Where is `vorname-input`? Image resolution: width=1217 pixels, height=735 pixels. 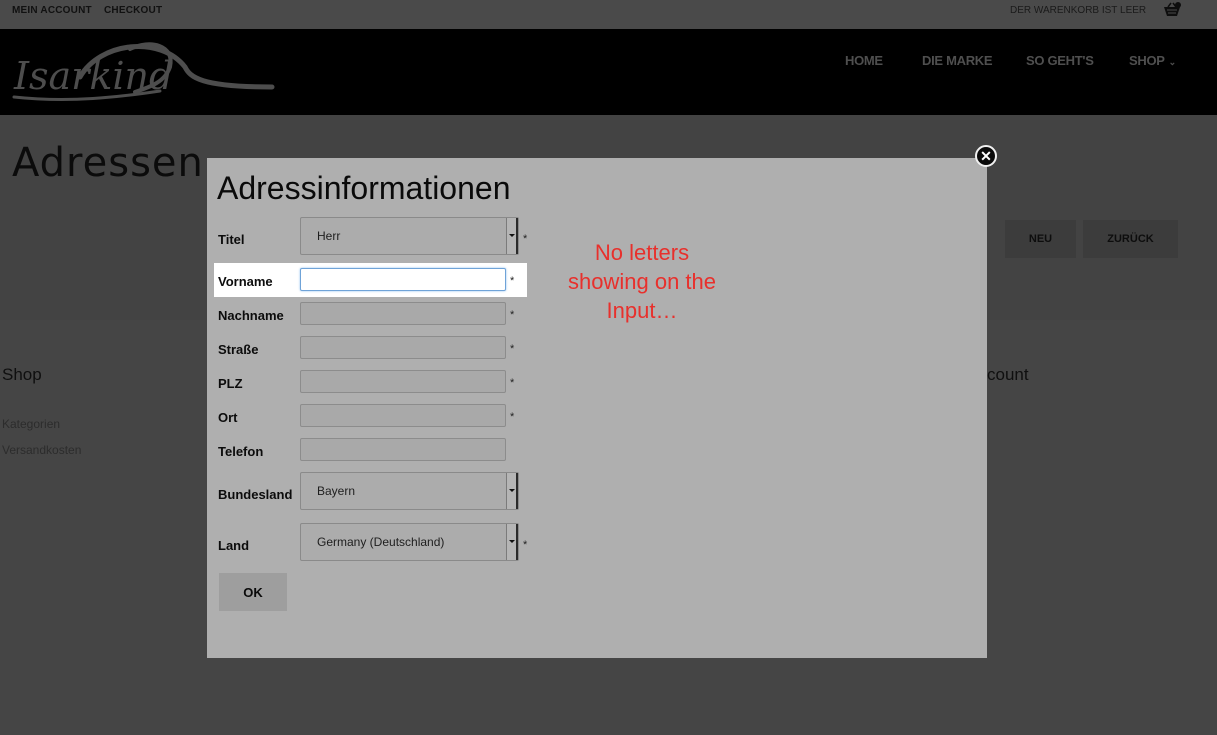 vorname-input is located at coordinates (403, 279).